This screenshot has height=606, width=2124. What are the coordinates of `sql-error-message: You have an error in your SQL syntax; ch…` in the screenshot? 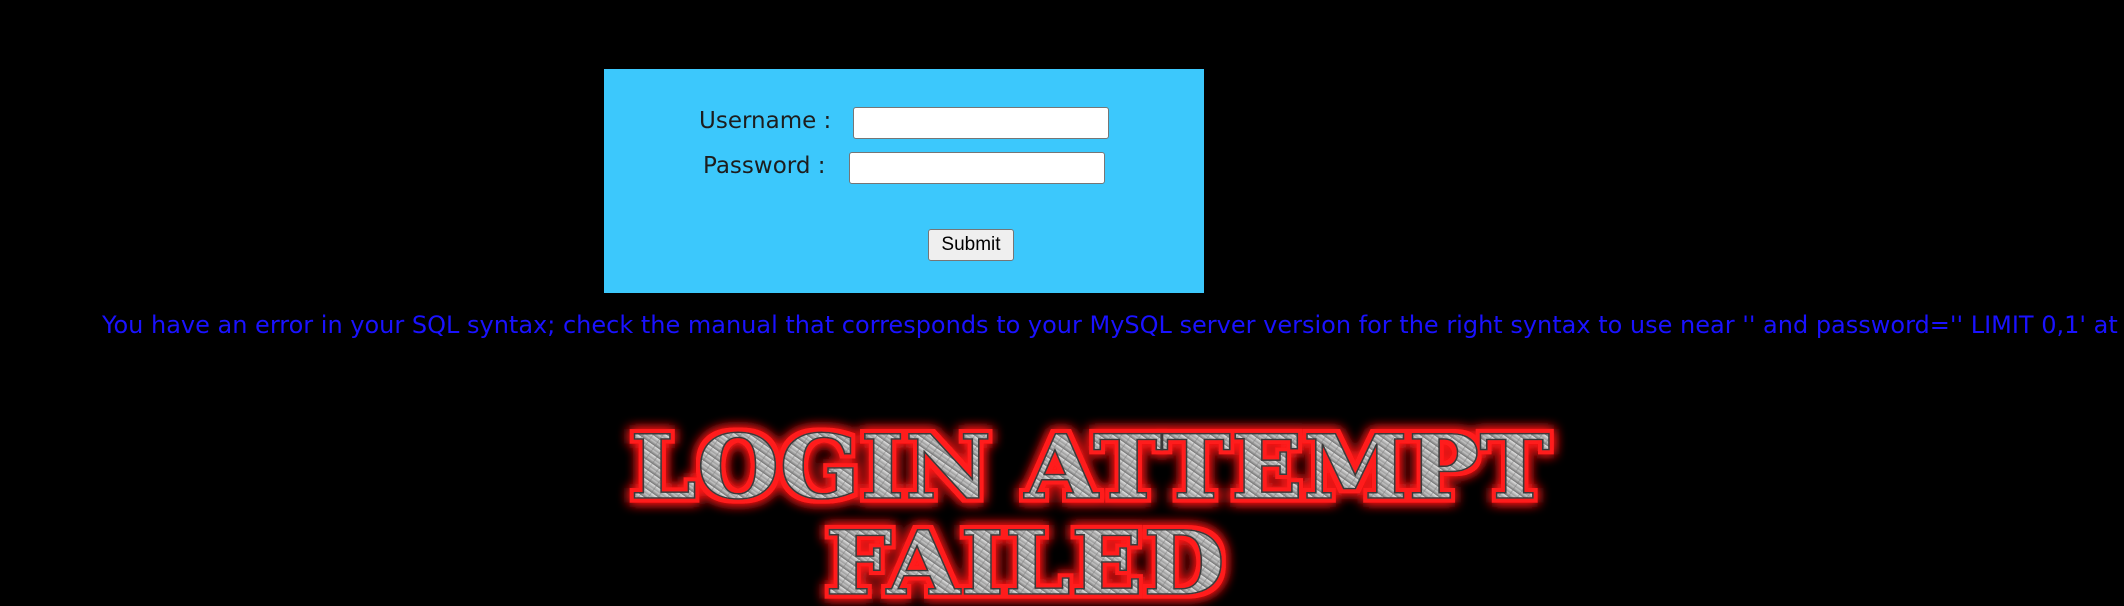 It's located at (1113, 325).